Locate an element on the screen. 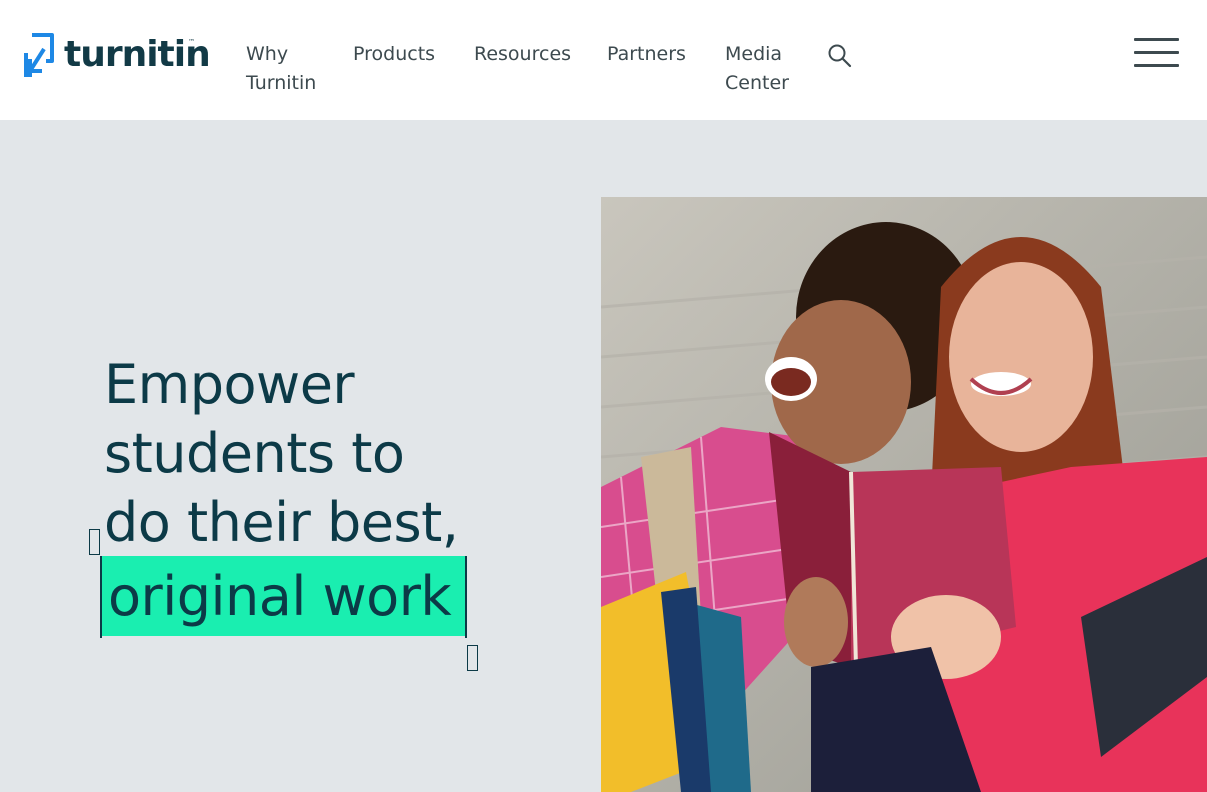 This screenshot has width=1207, height=792. nav-label-line1: Why is located at coordinates (267, 54).